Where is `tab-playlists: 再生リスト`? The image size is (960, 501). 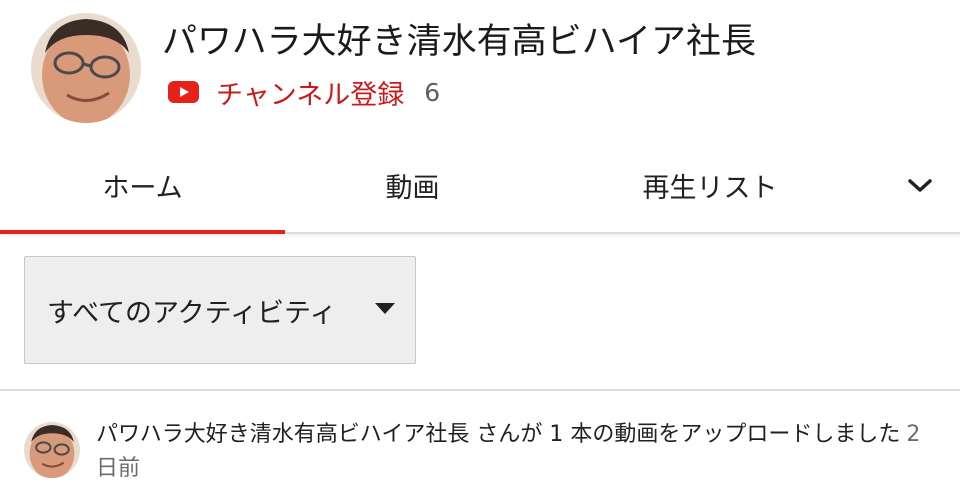
tab-playlists: 再生リスト is located at coordinates (710, 185).